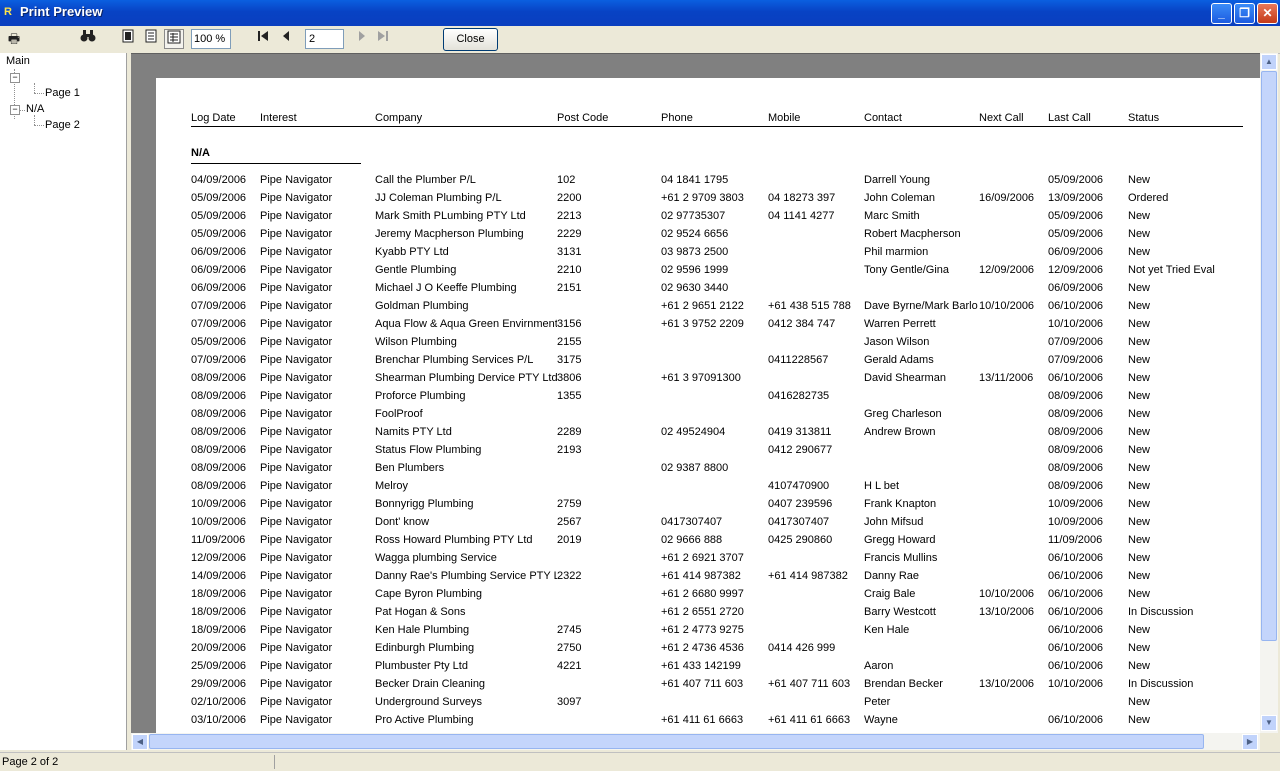 This screenshot has height=771, width=1280. I want to click on page-width-icon, so click(174, 39).